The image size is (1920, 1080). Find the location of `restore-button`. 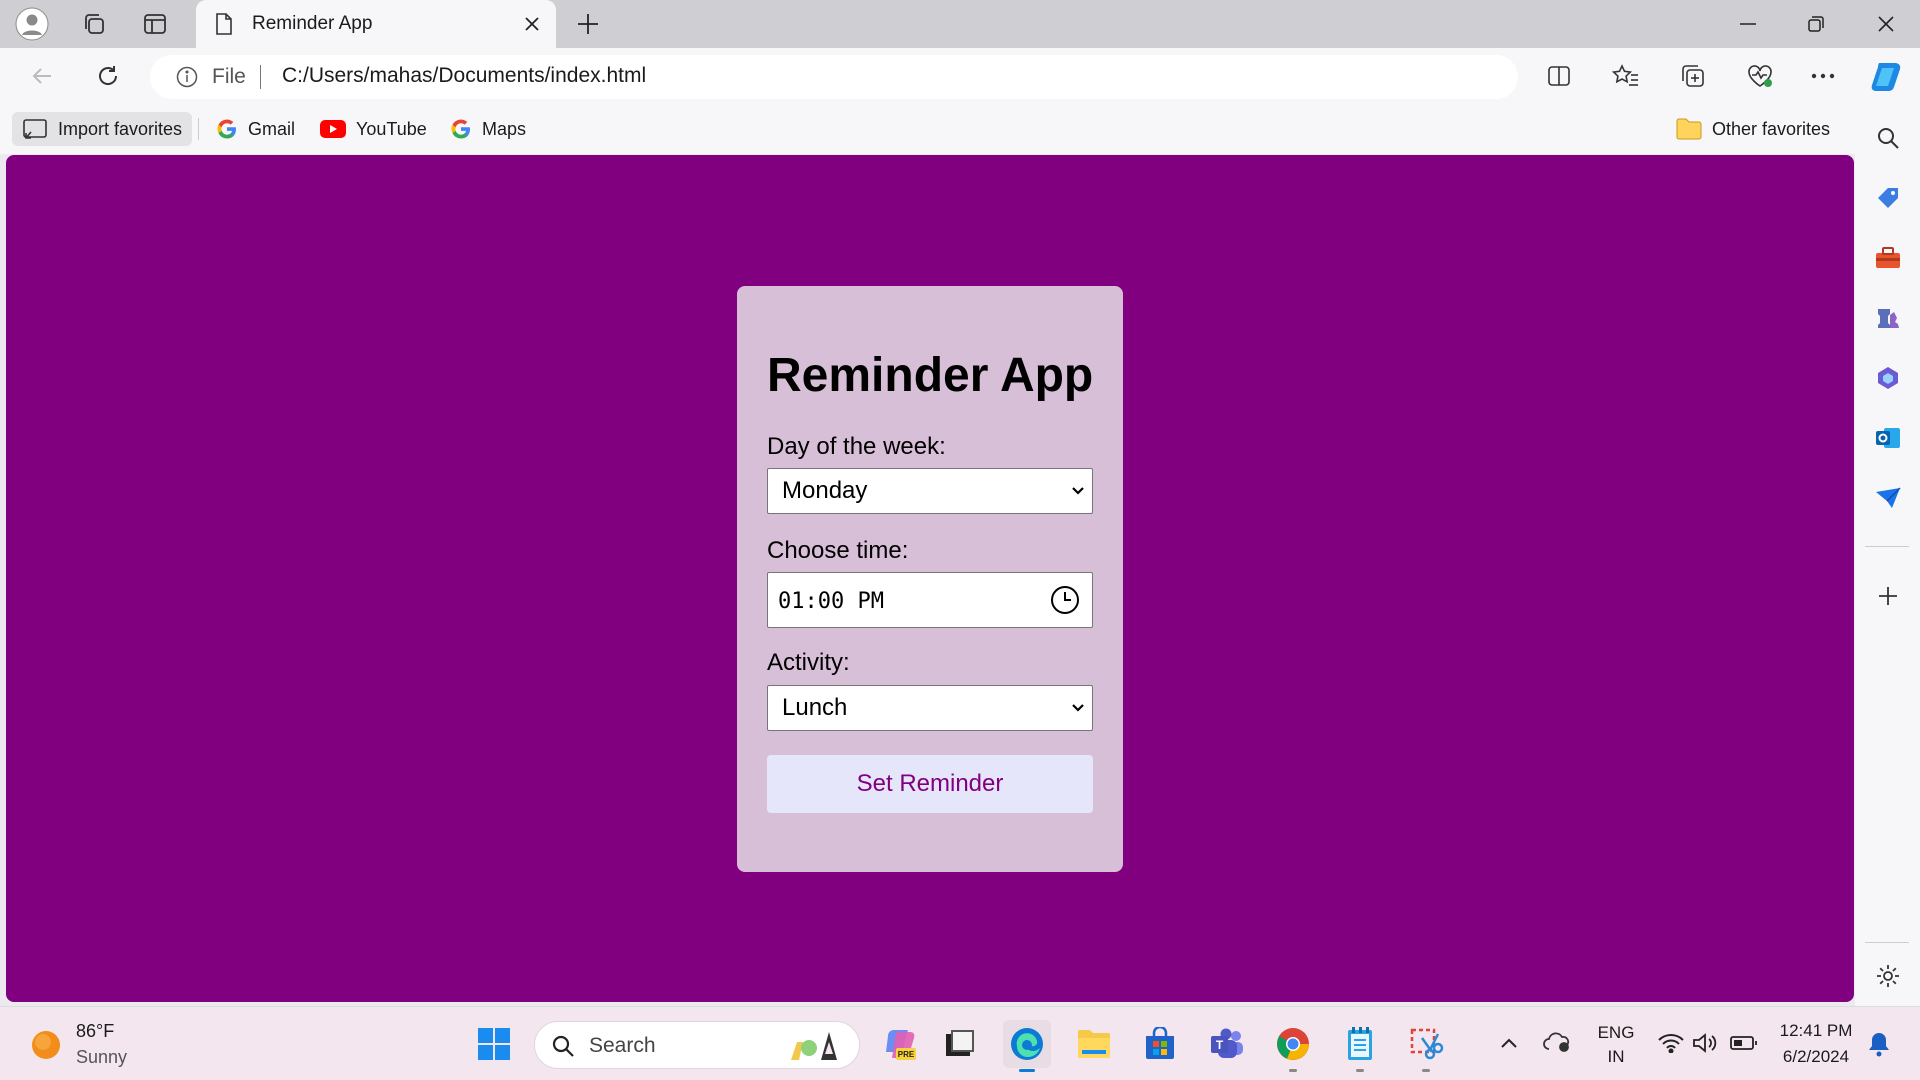

restore-button is located at coordinates (1816, 24).